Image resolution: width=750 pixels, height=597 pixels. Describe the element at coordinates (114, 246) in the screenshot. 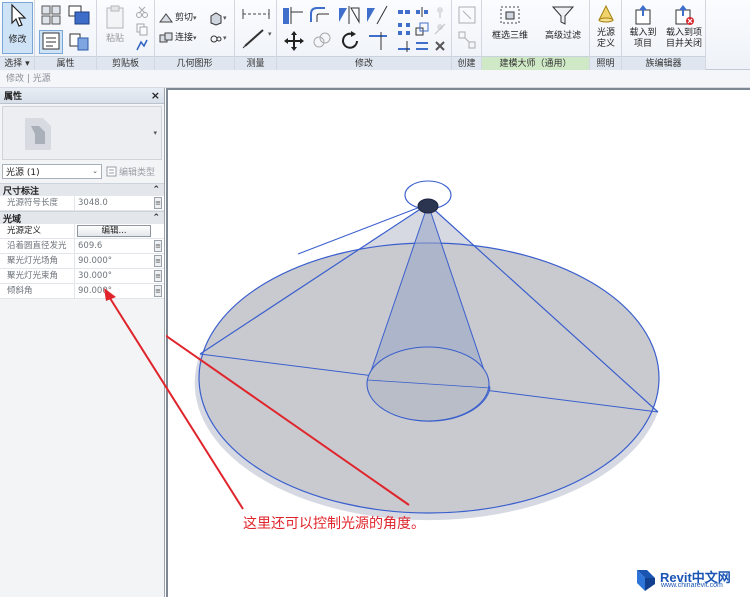

I see `prop-value: 609.6` at that location.